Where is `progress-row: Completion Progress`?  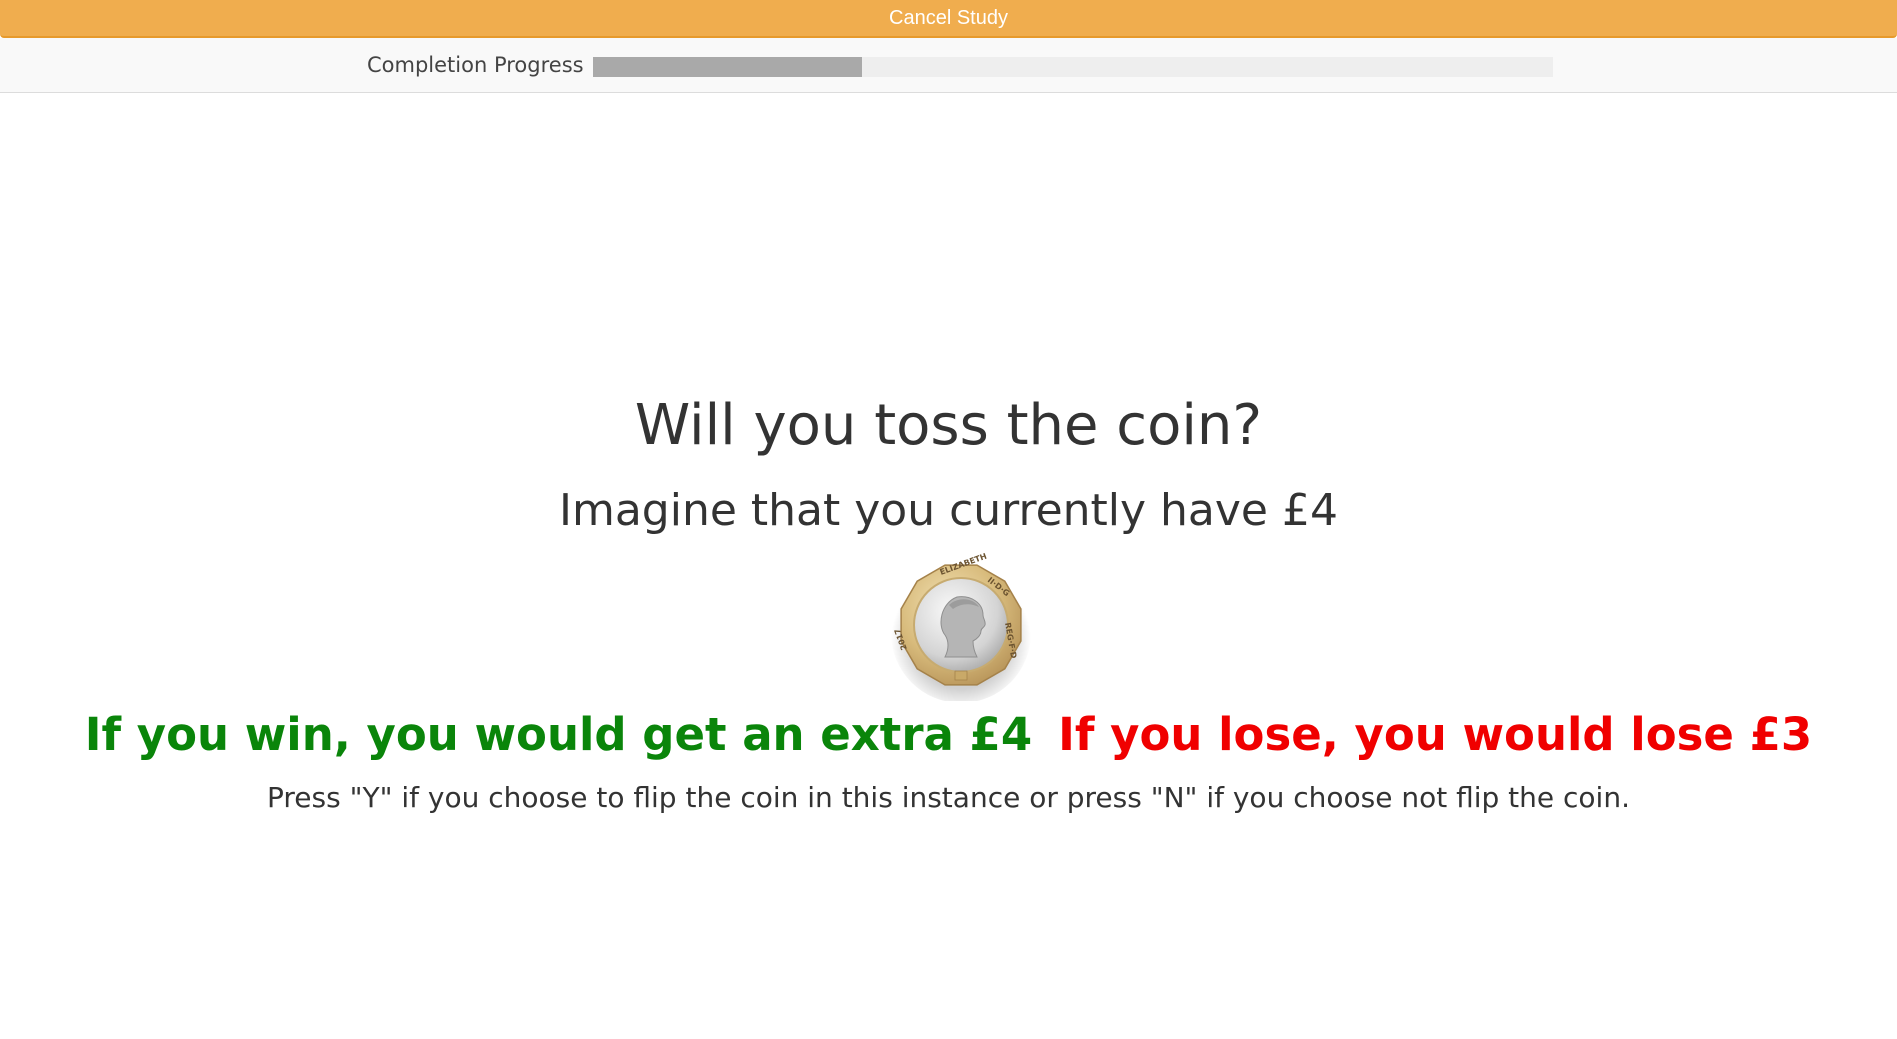 progress-row: Completion Progress is located at coordinates (948, 65).